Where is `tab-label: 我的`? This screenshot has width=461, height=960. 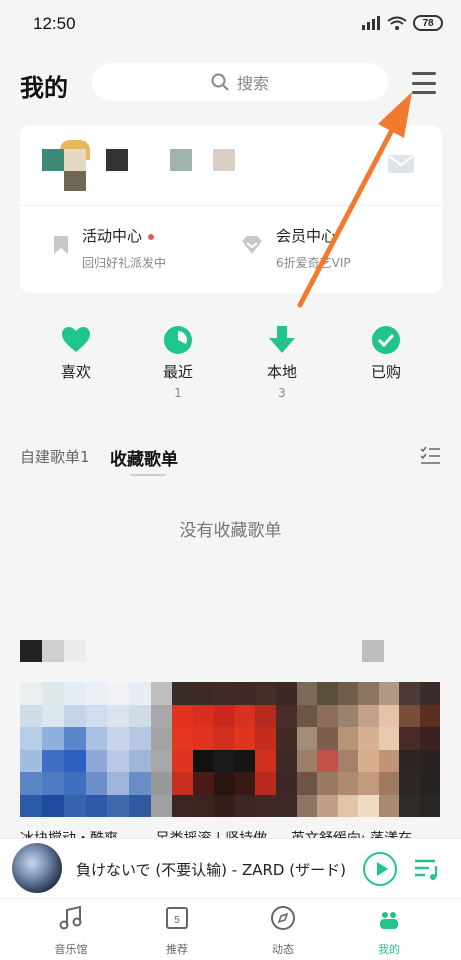 tab-label: 我的 is located at coordinates (389, 949).